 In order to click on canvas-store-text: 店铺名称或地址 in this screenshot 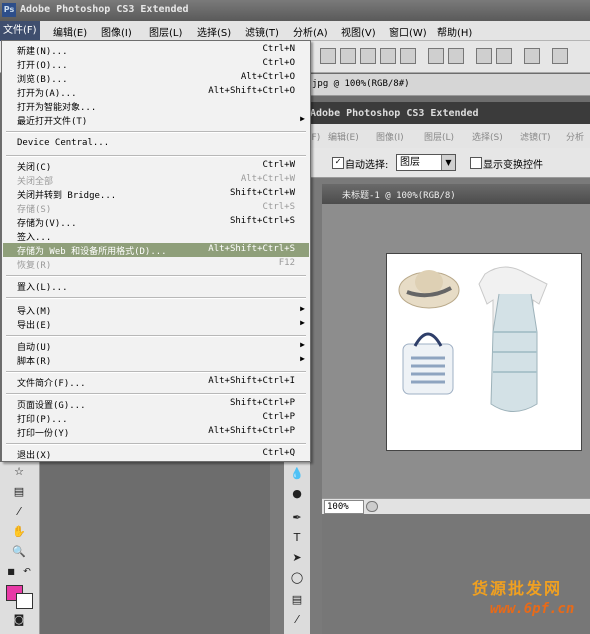, I will do `click(484, 428)`.